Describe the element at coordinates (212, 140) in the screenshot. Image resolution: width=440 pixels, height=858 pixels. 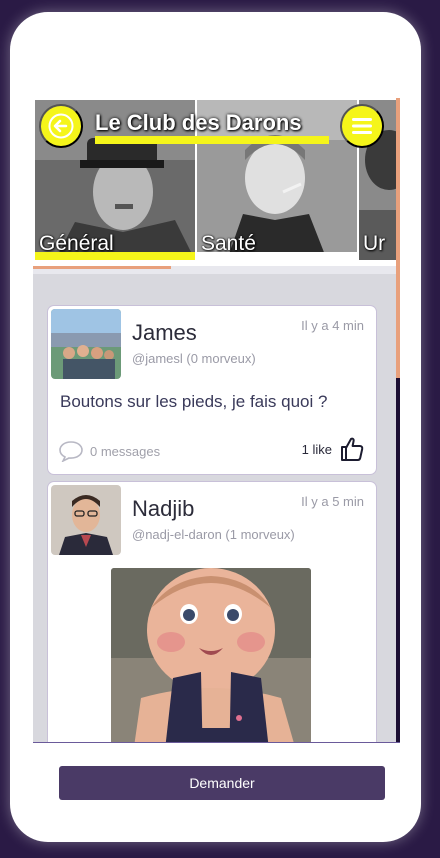
I see `title-underline` at that location.